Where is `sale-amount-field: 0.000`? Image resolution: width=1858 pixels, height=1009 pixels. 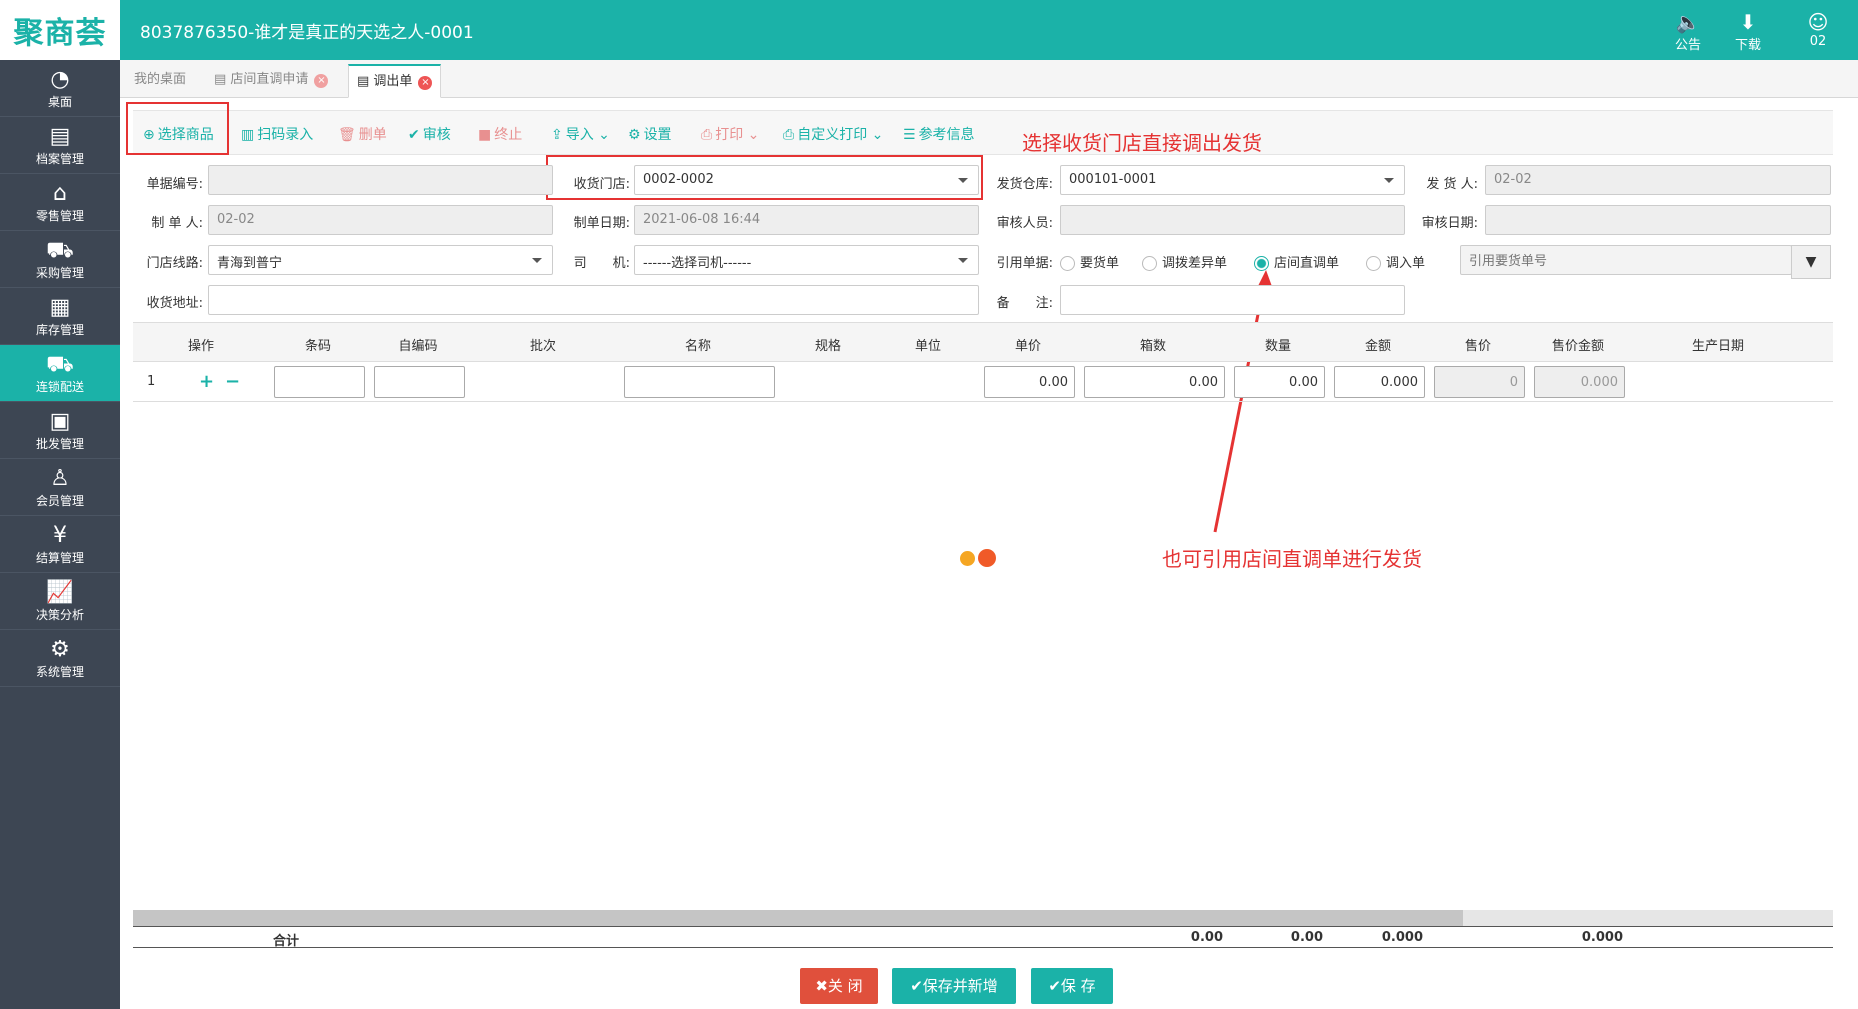
sale-amount-field: 0.000 is located at coordinates (1579, 382).